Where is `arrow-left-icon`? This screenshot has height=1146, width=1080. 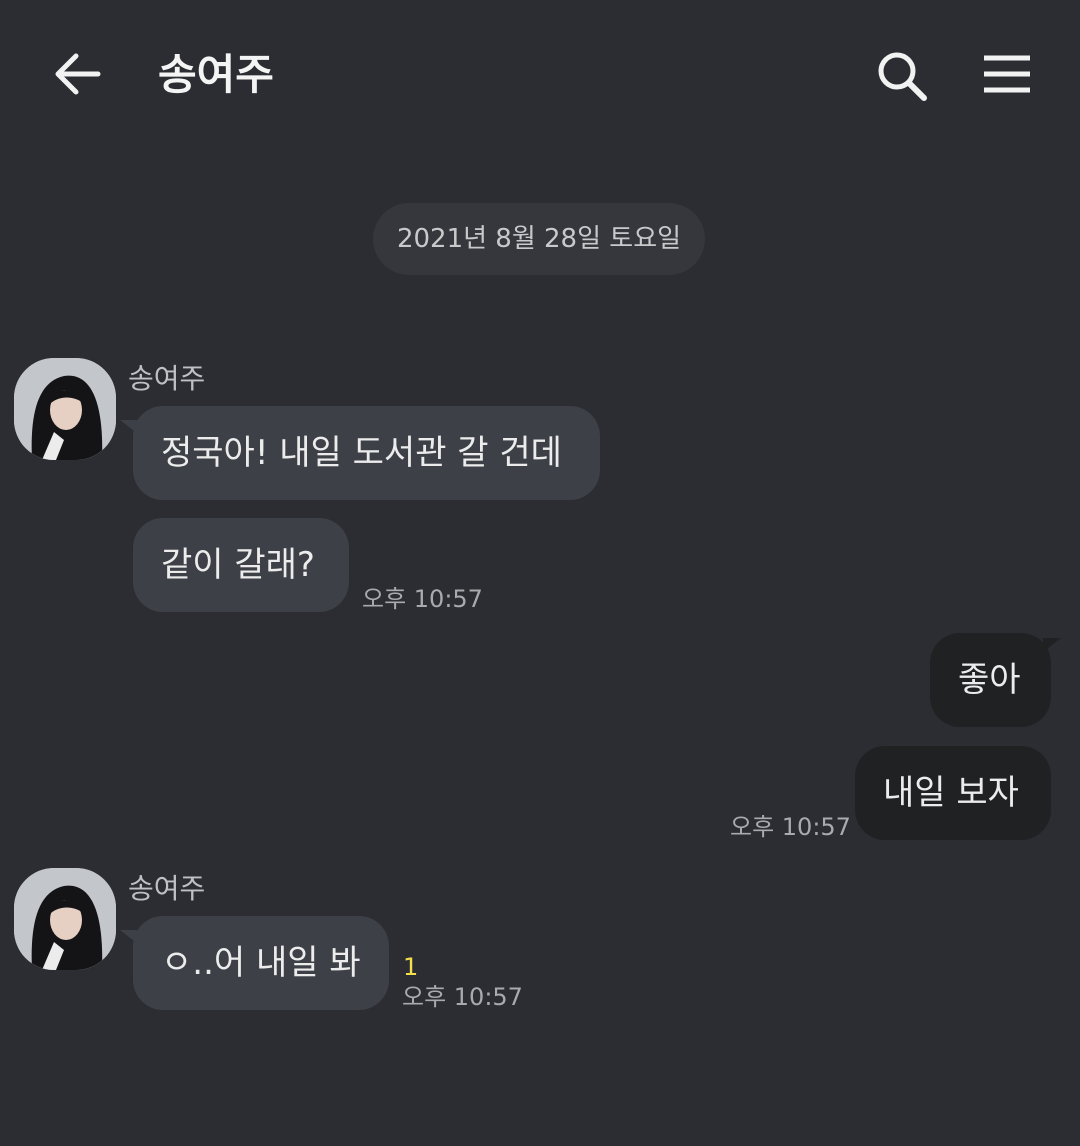
arrow-left-icon is located at coordinates (78, 74).